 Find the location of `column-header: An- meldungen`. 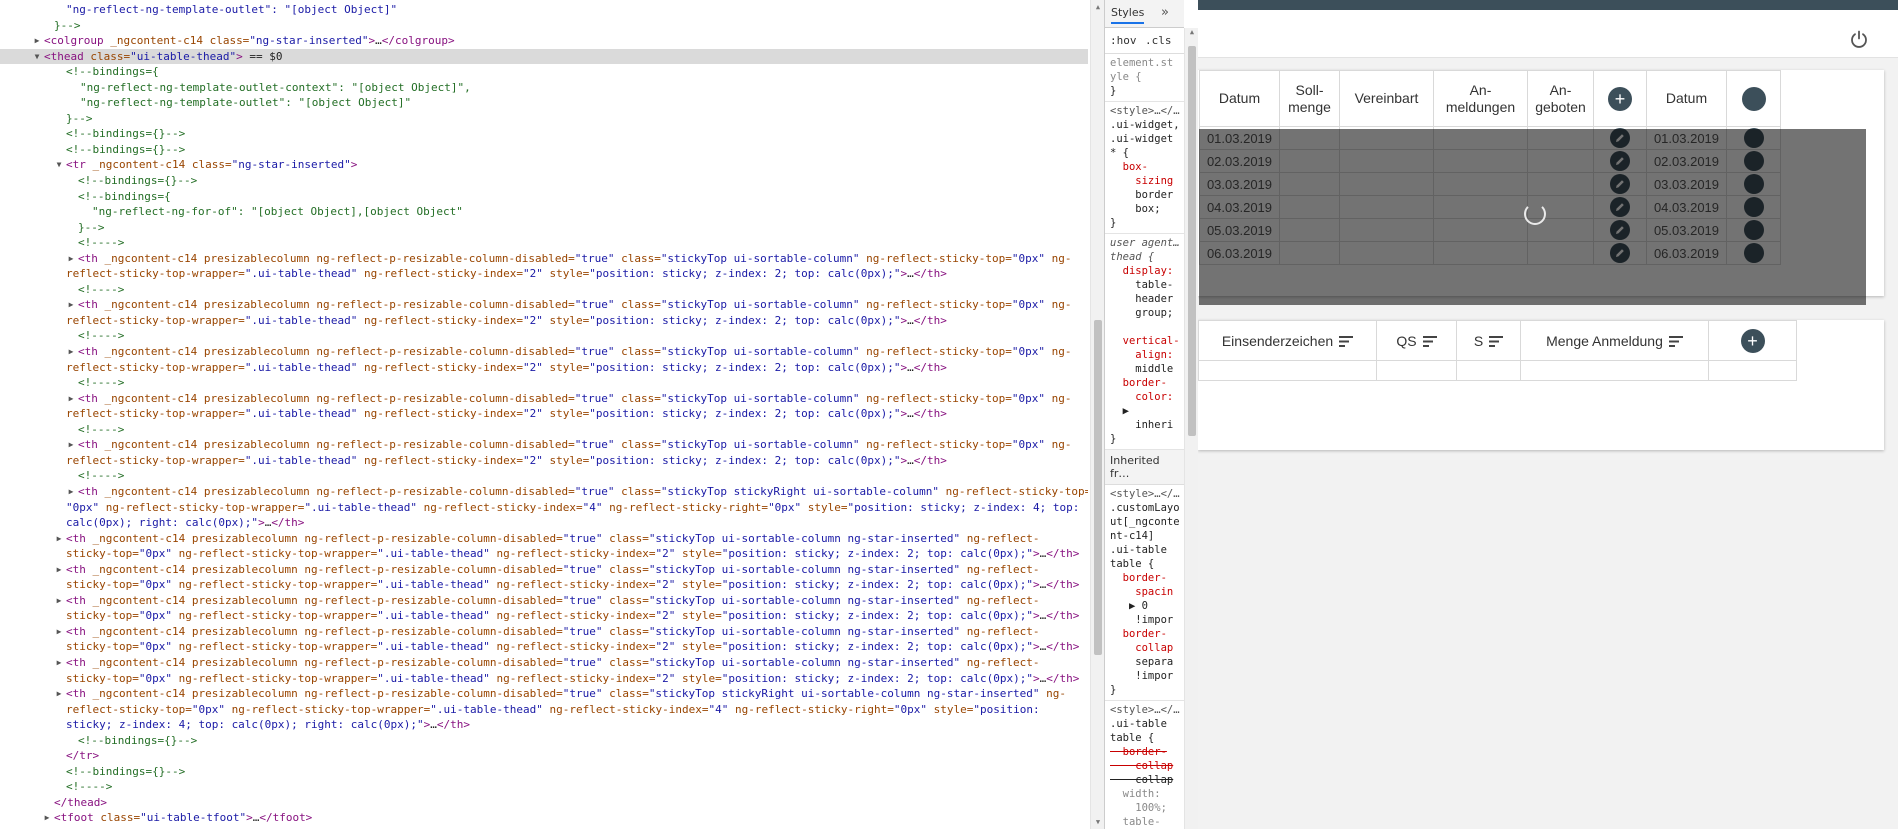

column-header: An- meldungen is located at coordinates (1480, 98).